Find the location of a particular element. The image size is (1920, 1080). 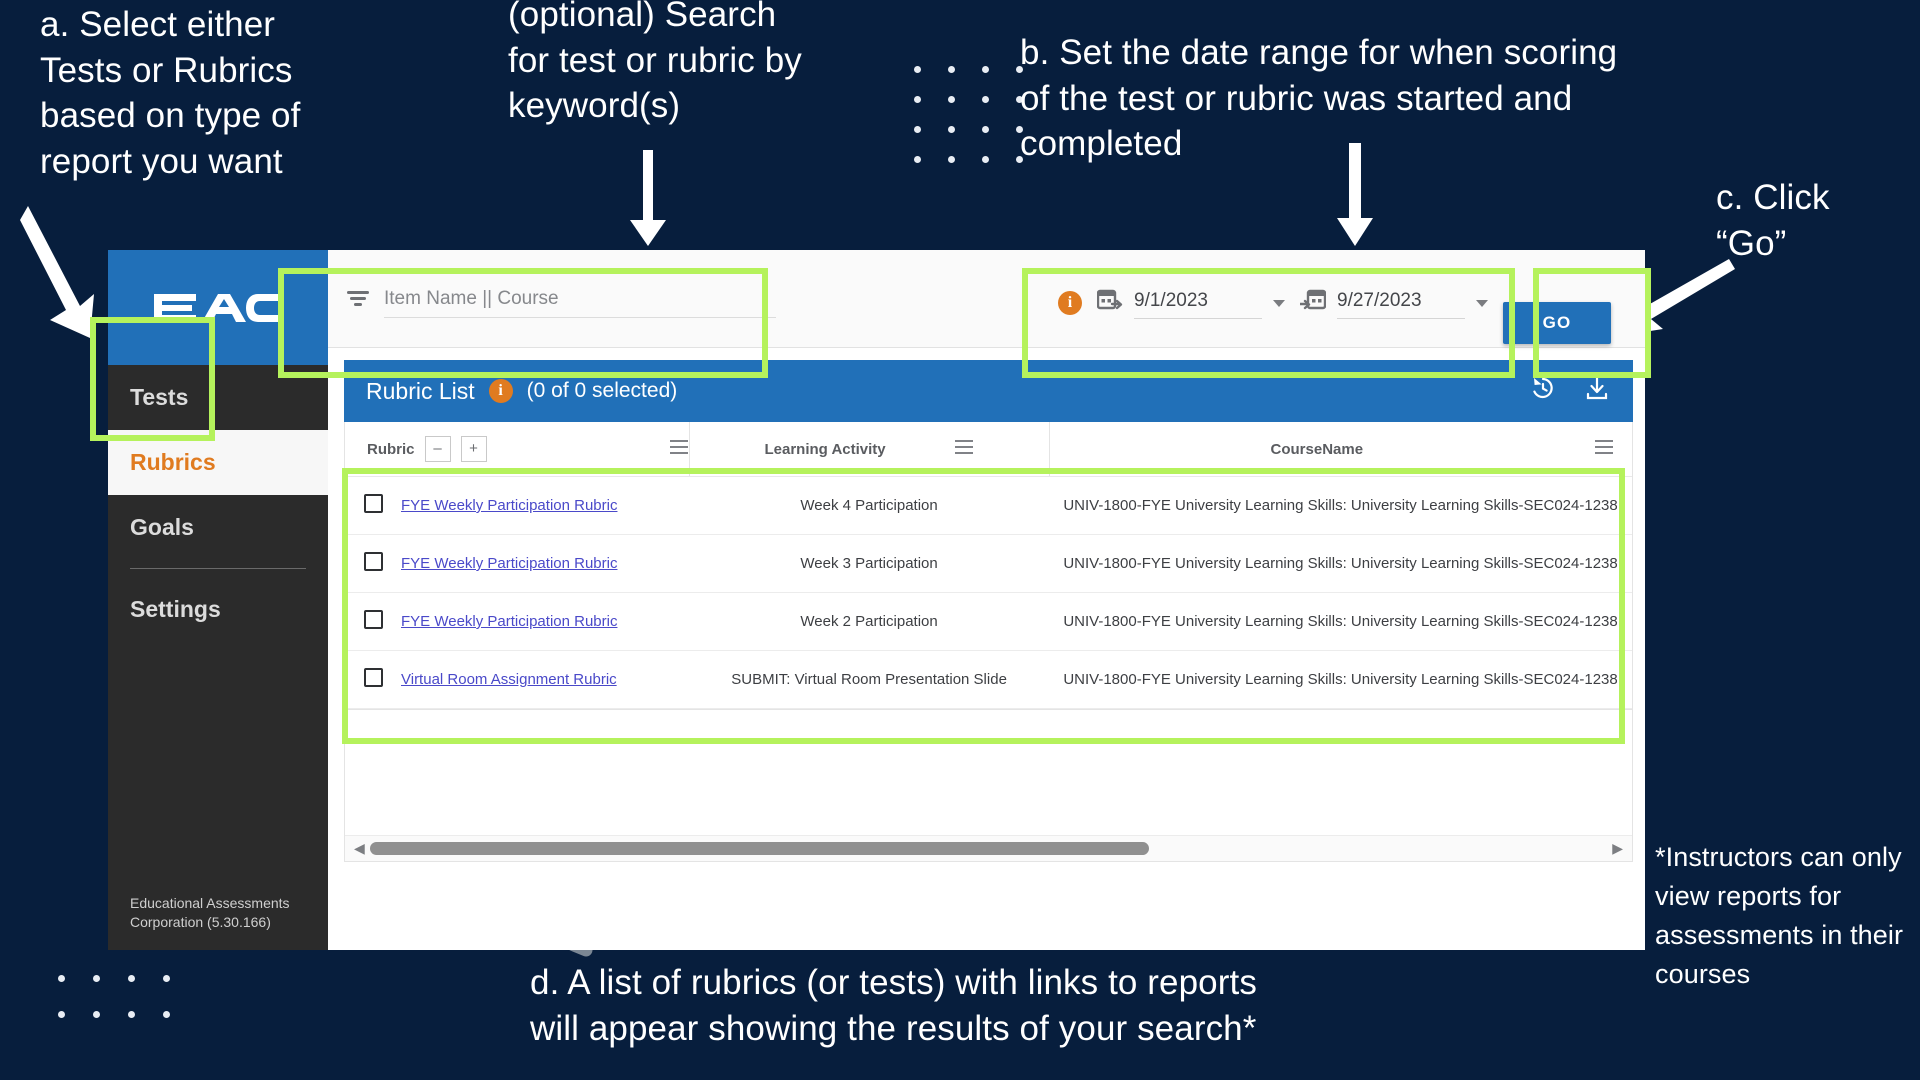

table-row: Virtual Room Assignment Rubric SUBMIT is located at coordinates (988, 679).